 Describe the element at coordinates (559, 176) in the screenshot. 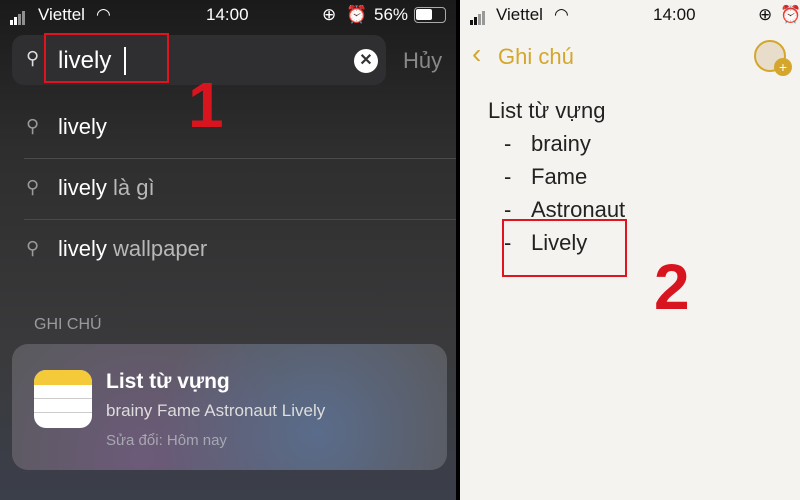

I see `note-item: Fame` at that location.